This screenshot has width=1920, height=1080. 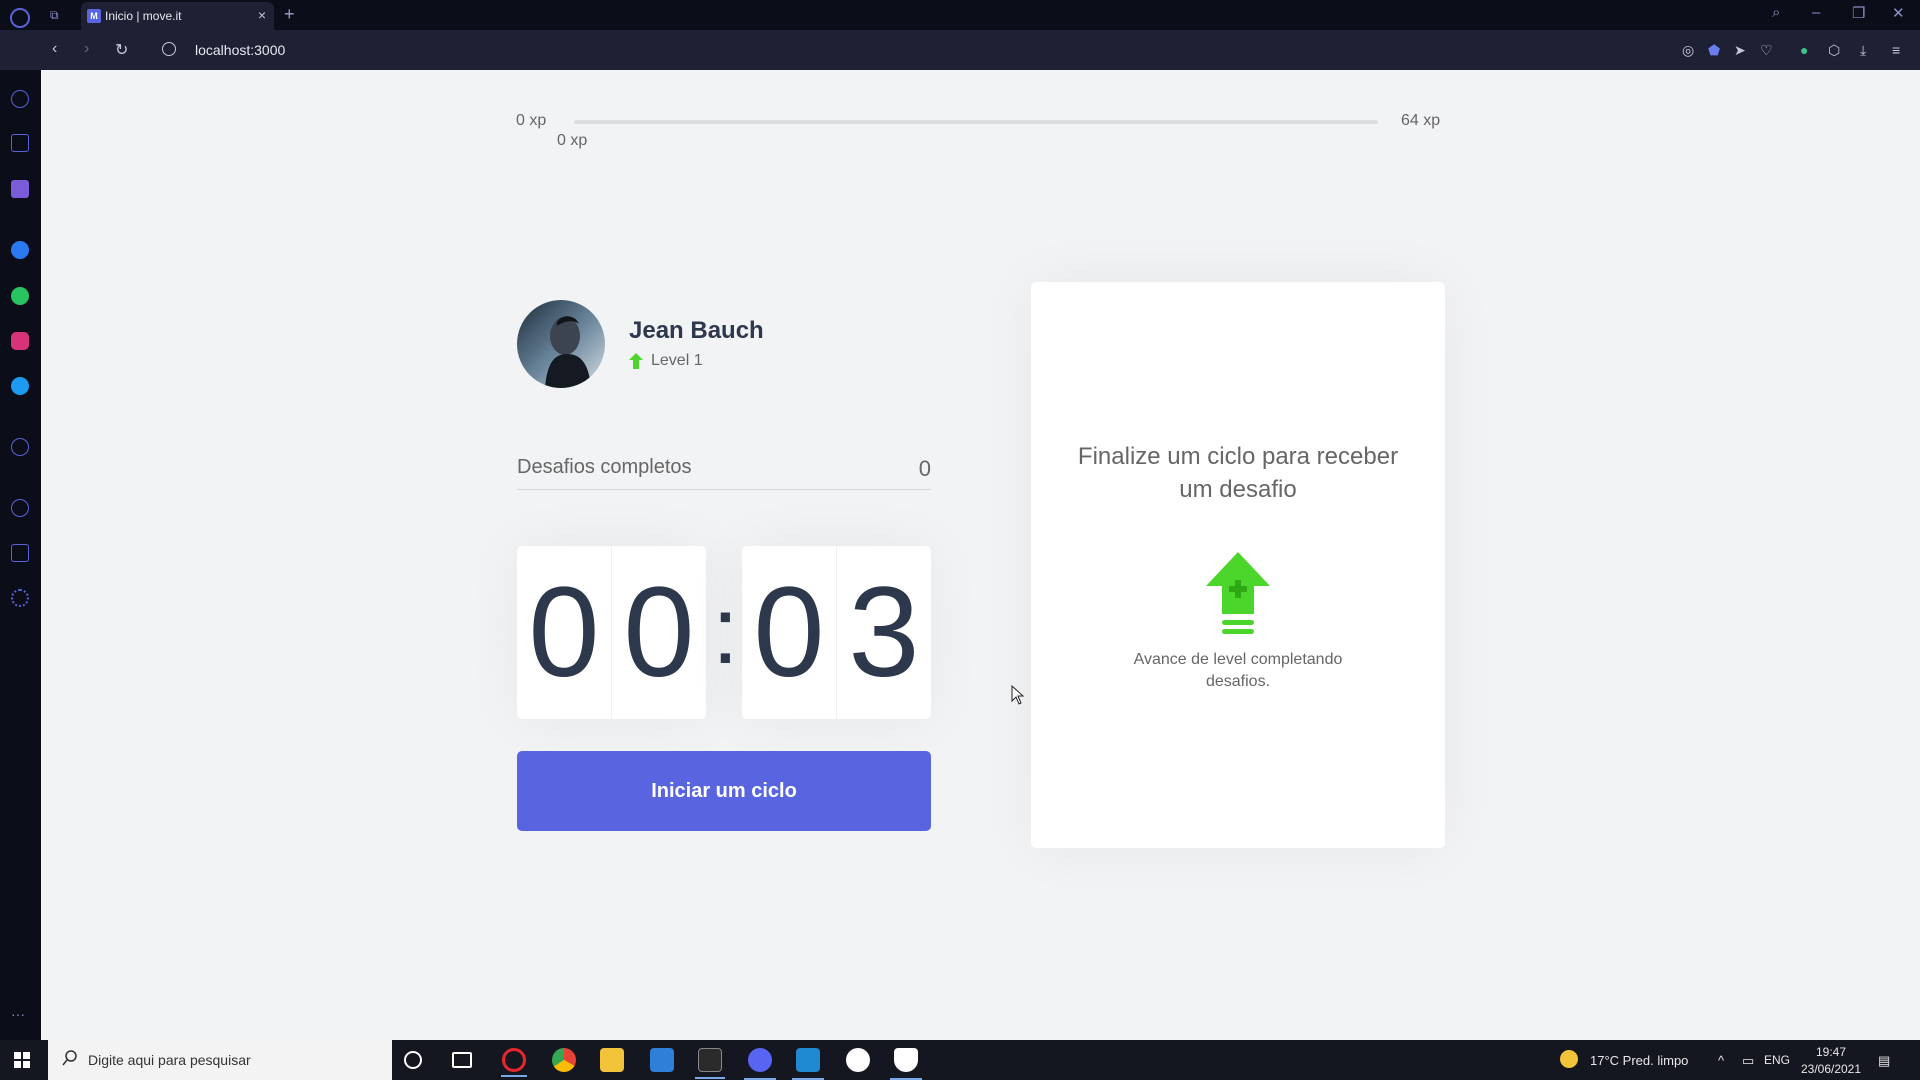 What do you see at coordinates (1804, 50) in the screenshot?
I see `extension-icon: ●` at bounding box center [1804, 50].